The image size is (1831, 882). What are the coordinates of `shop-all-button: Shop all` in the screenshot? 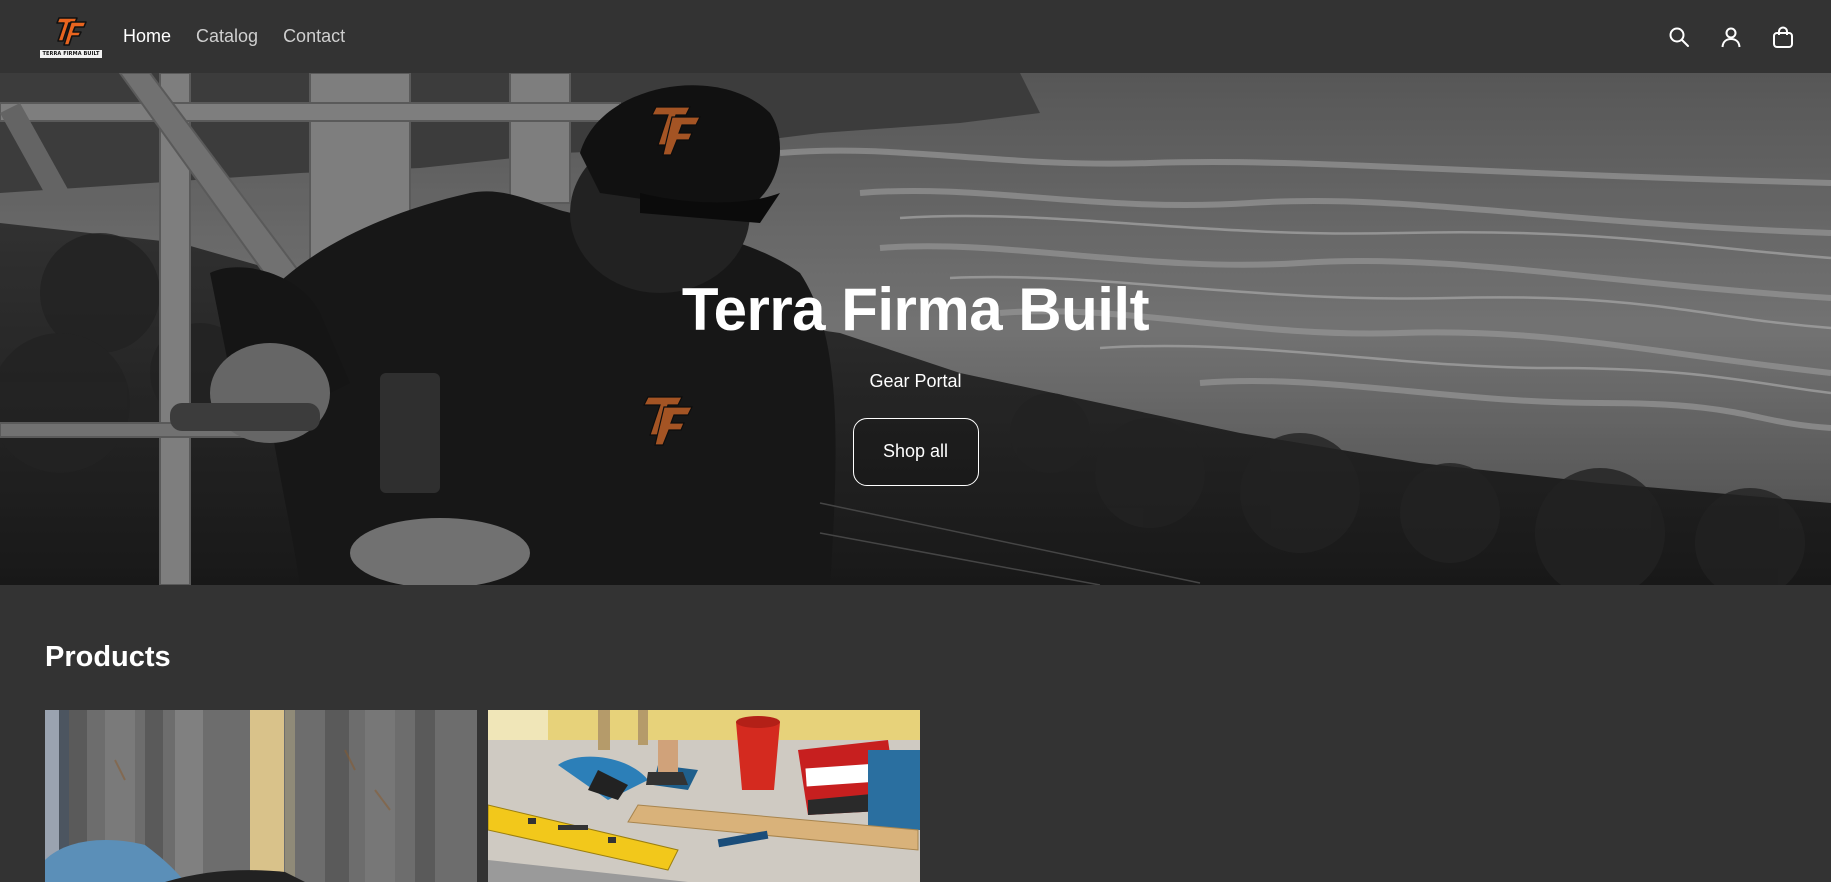 It's located at (915, 452).